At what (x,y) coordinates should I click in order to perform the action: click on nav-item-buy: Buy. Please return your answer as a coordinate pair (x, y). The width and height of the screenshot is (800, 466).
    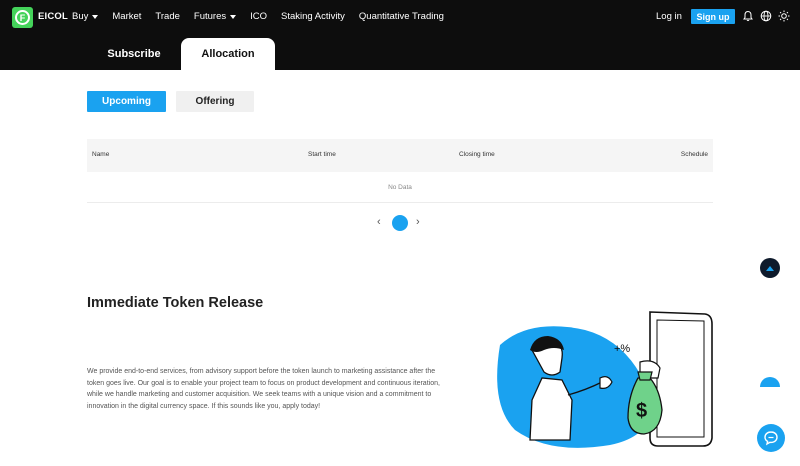
    Looking at the image, I should click on (85, 16).